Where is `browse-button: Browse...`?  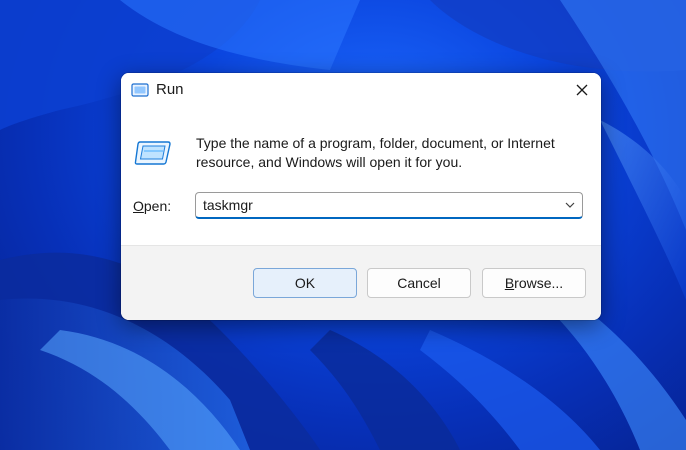
browse-button: Browse... is located at coordinates (534, 283).